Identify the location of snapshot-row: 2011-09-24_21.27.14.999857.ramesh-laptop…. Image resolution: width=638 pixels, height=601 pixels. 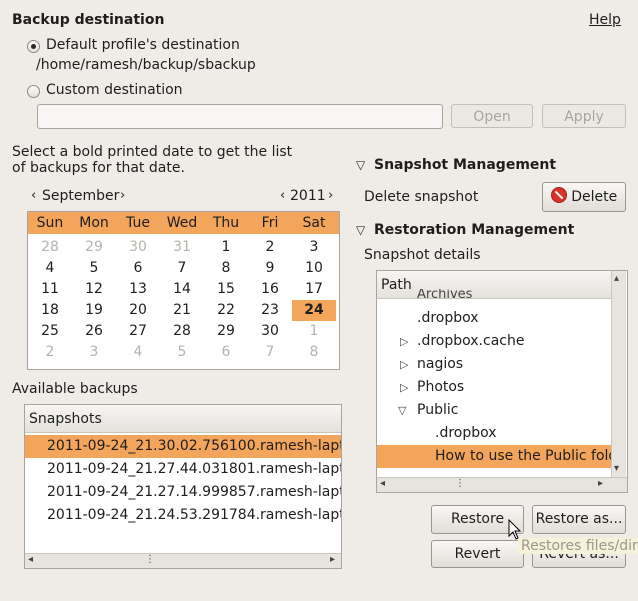
(183, 492).